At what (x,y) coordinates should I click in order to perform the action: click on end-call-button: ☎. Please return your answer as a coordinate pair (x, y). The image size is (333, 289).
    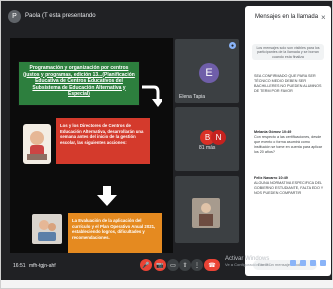
    Looking at the image, I should click on (212, 265).